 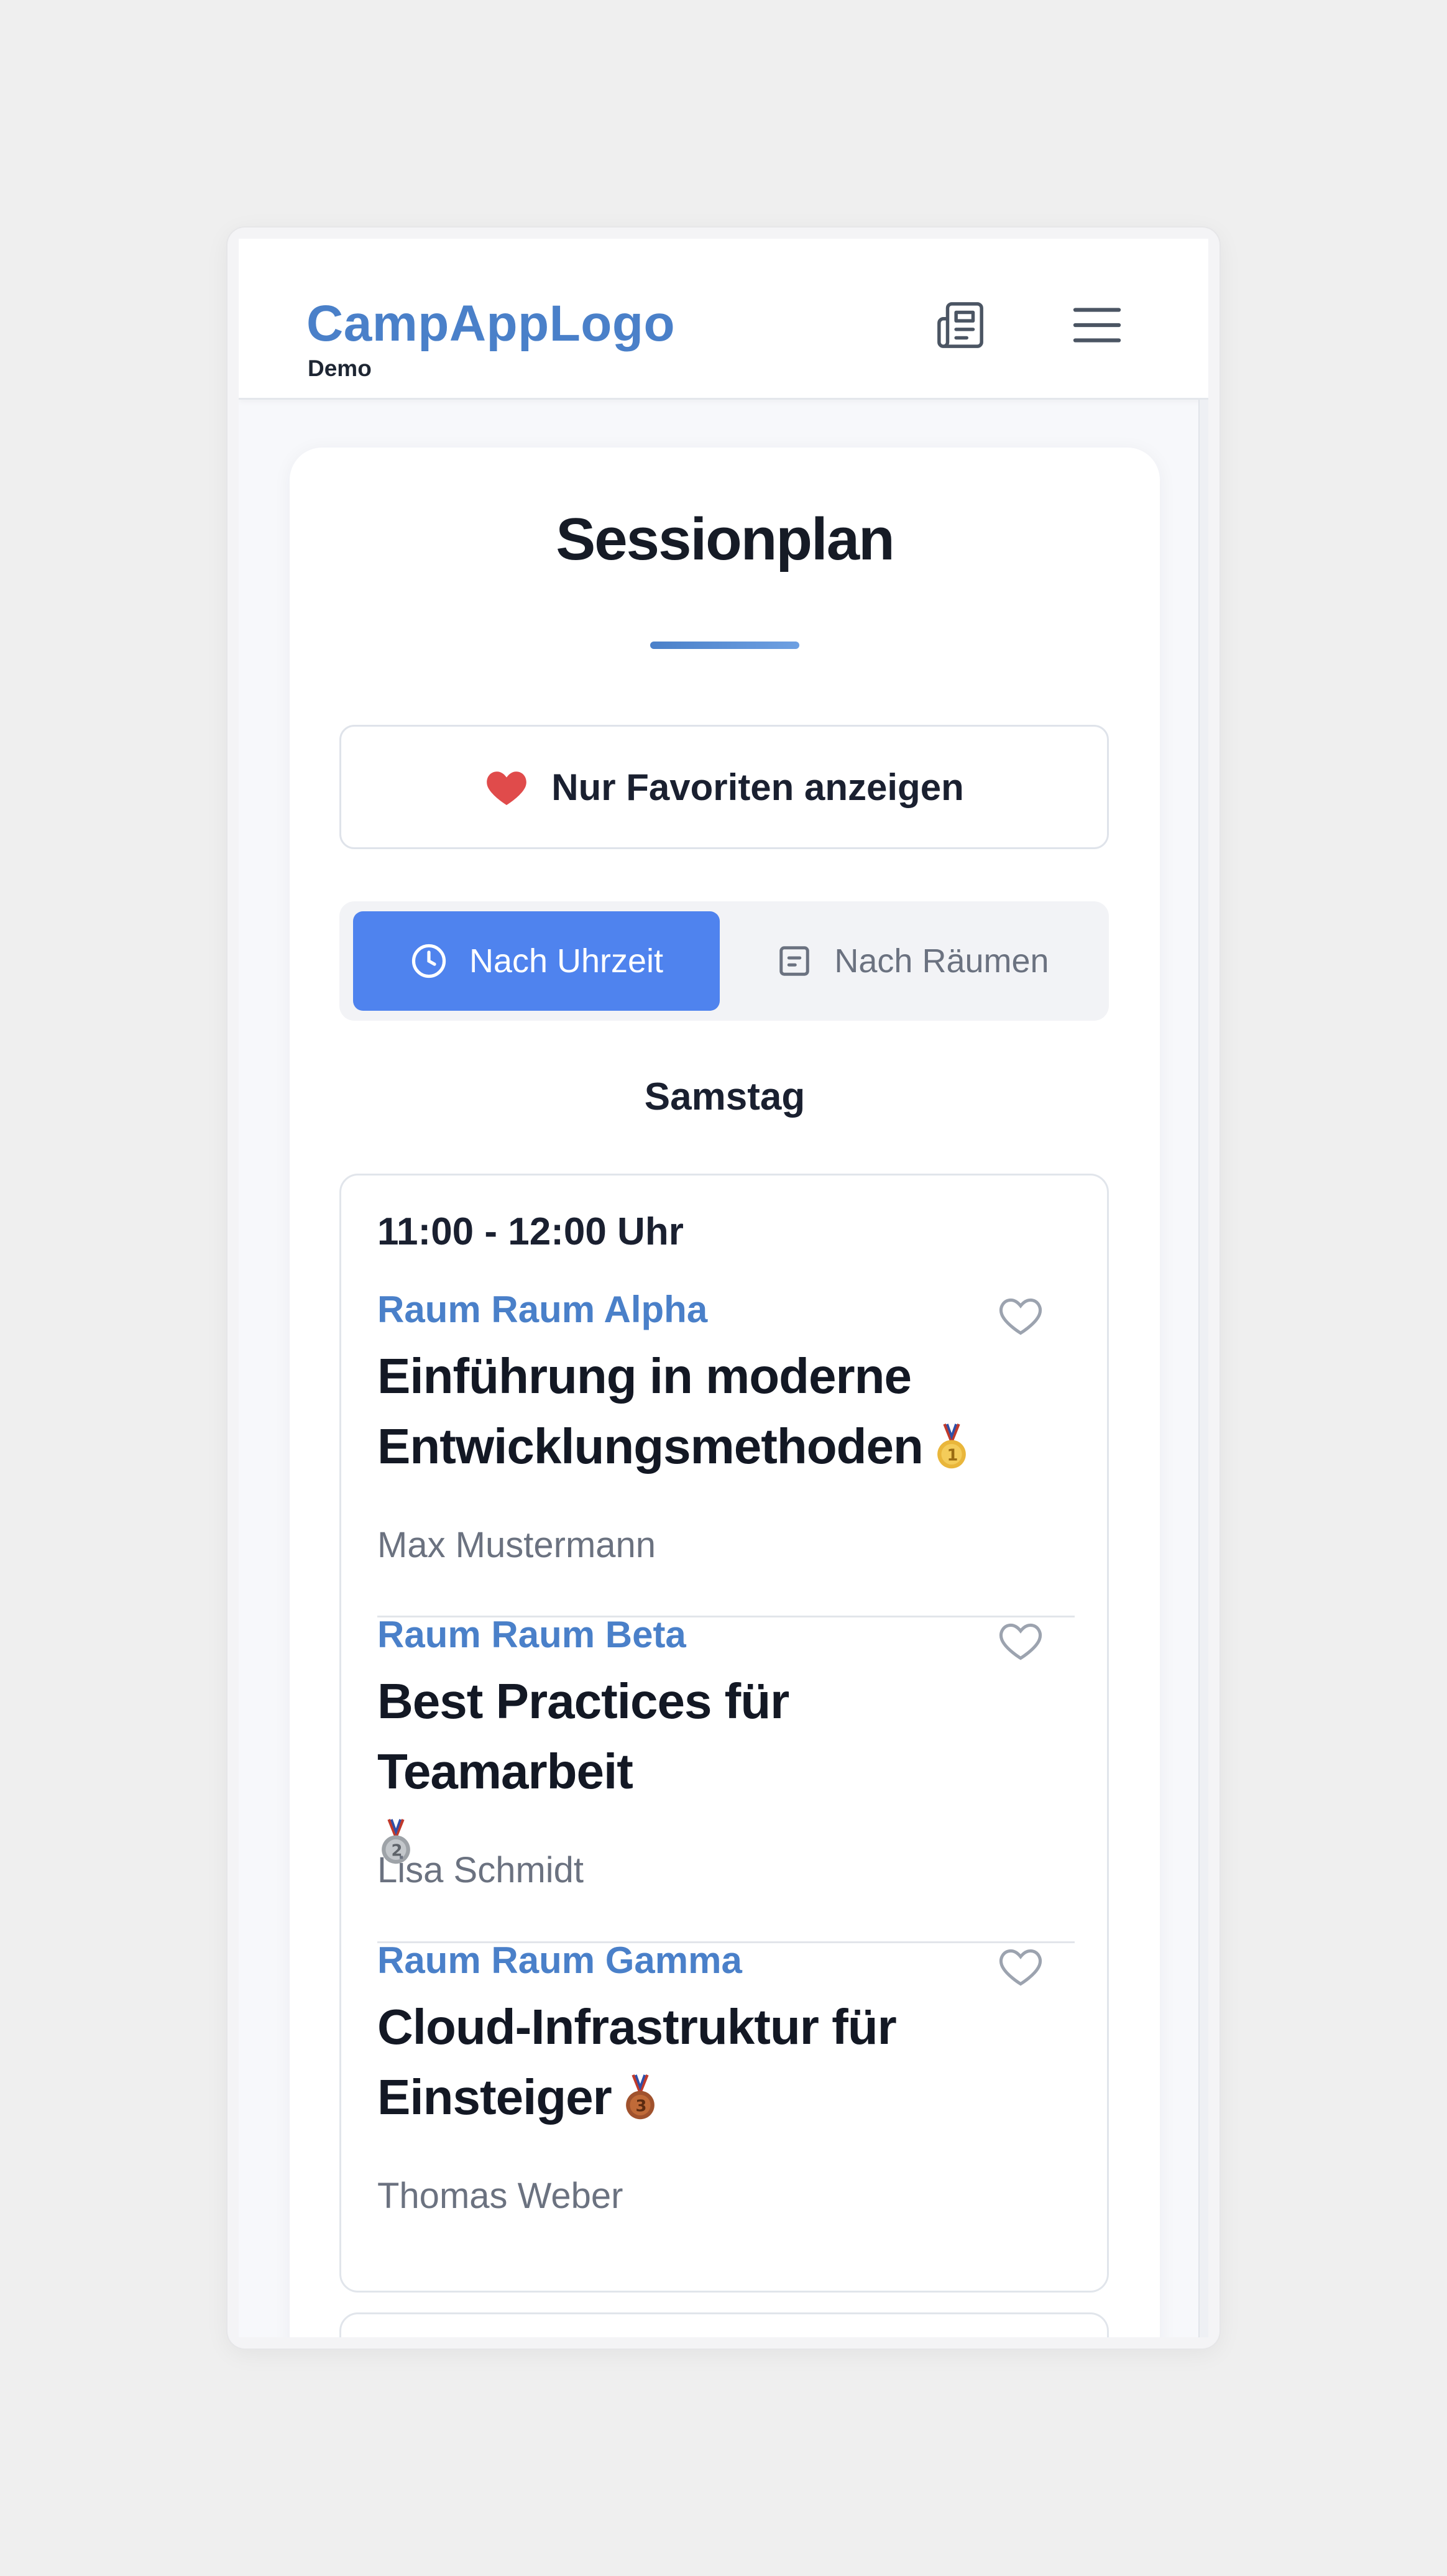 I want to click on time-slot-label: 11:00 - 12:00 Uhr, so click(x=530, y=1231).